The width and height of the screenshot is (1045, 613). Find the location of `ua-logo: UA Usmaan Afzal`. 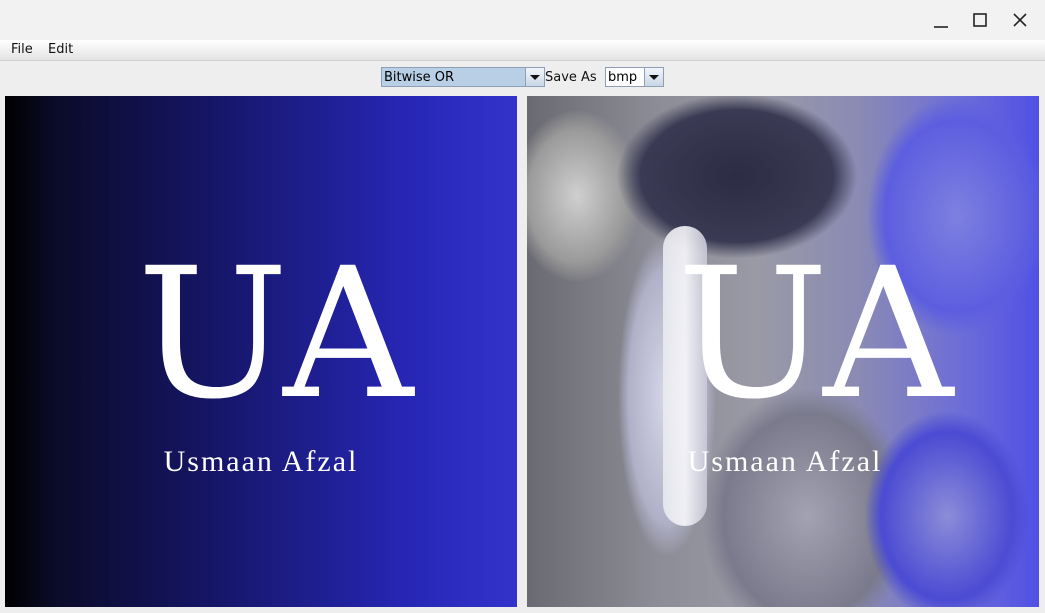

ua-logo: UA Usmaan Afzal is located at coordinates (276, 354).